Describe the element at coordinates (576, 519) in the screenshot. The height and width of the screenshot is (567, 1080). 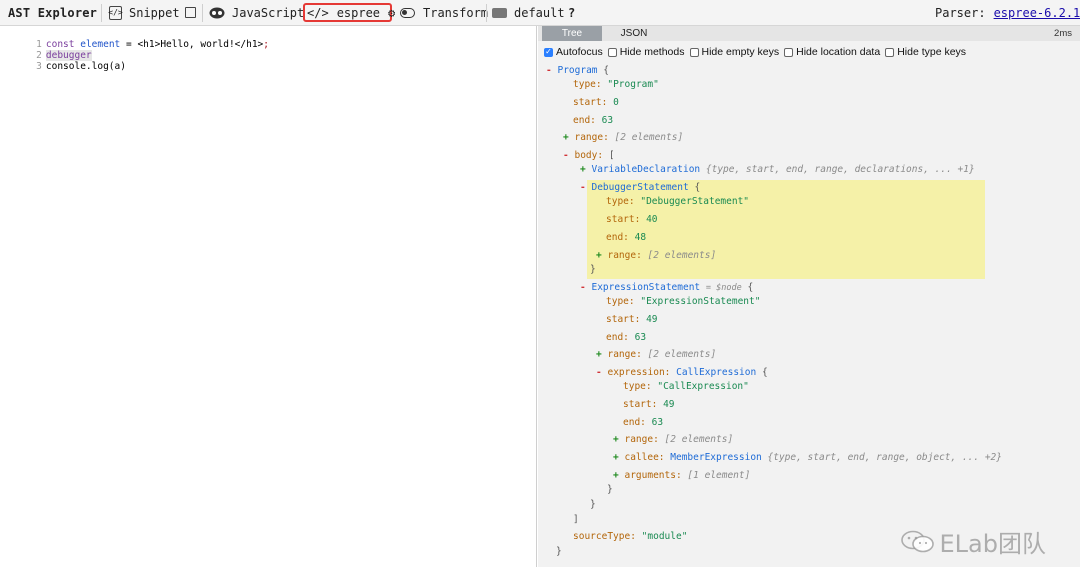
I see `closing-bracket: ]` at that location.